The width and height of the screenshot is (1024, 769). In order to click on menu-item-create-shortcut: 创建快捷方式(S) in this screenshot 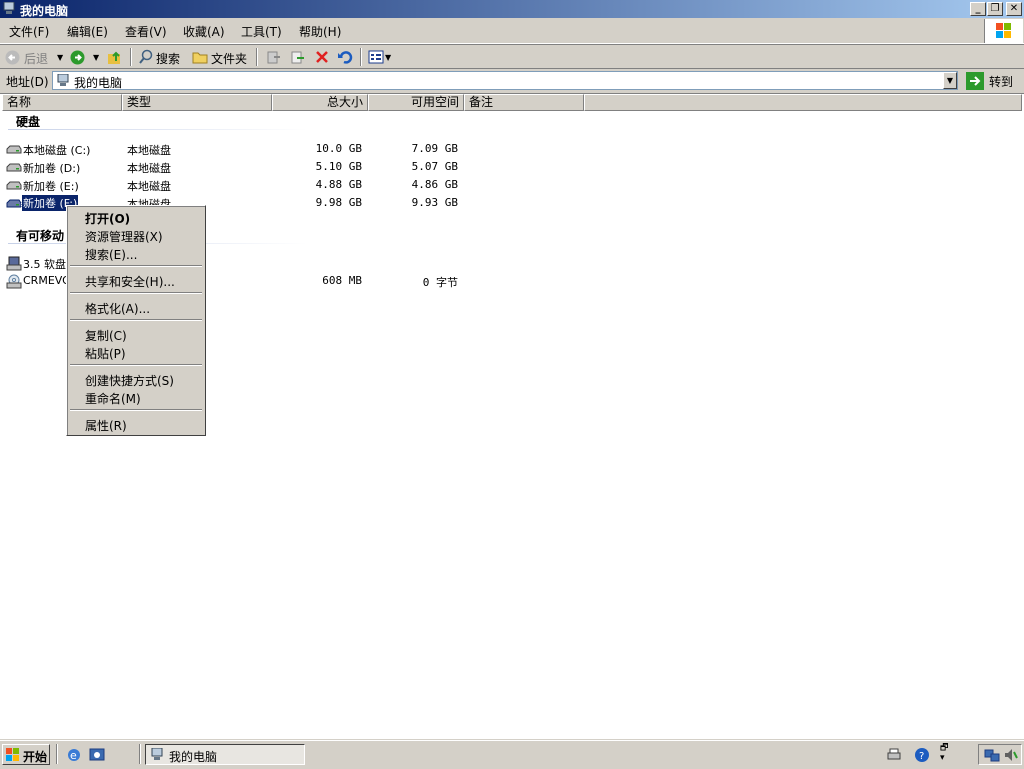, I will do `click(129, 380)`.